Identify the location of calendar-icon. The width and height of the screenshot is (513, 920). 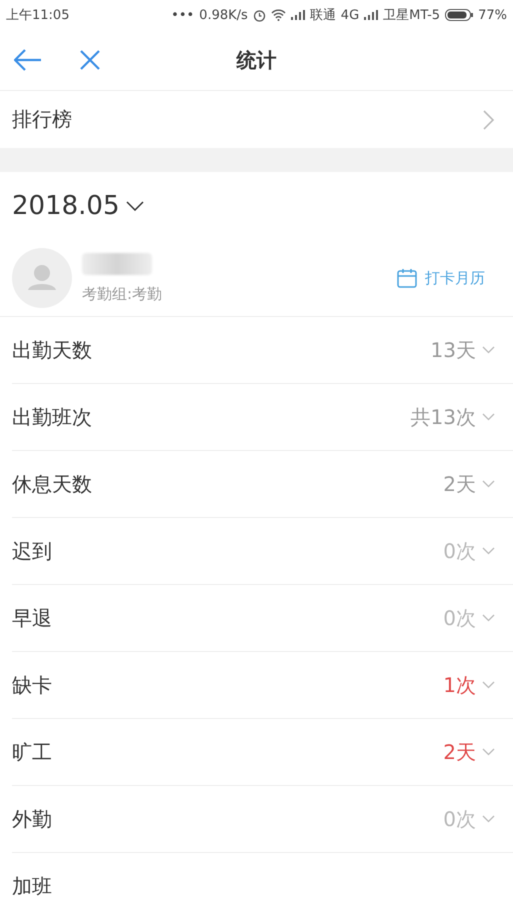
(407, 278).